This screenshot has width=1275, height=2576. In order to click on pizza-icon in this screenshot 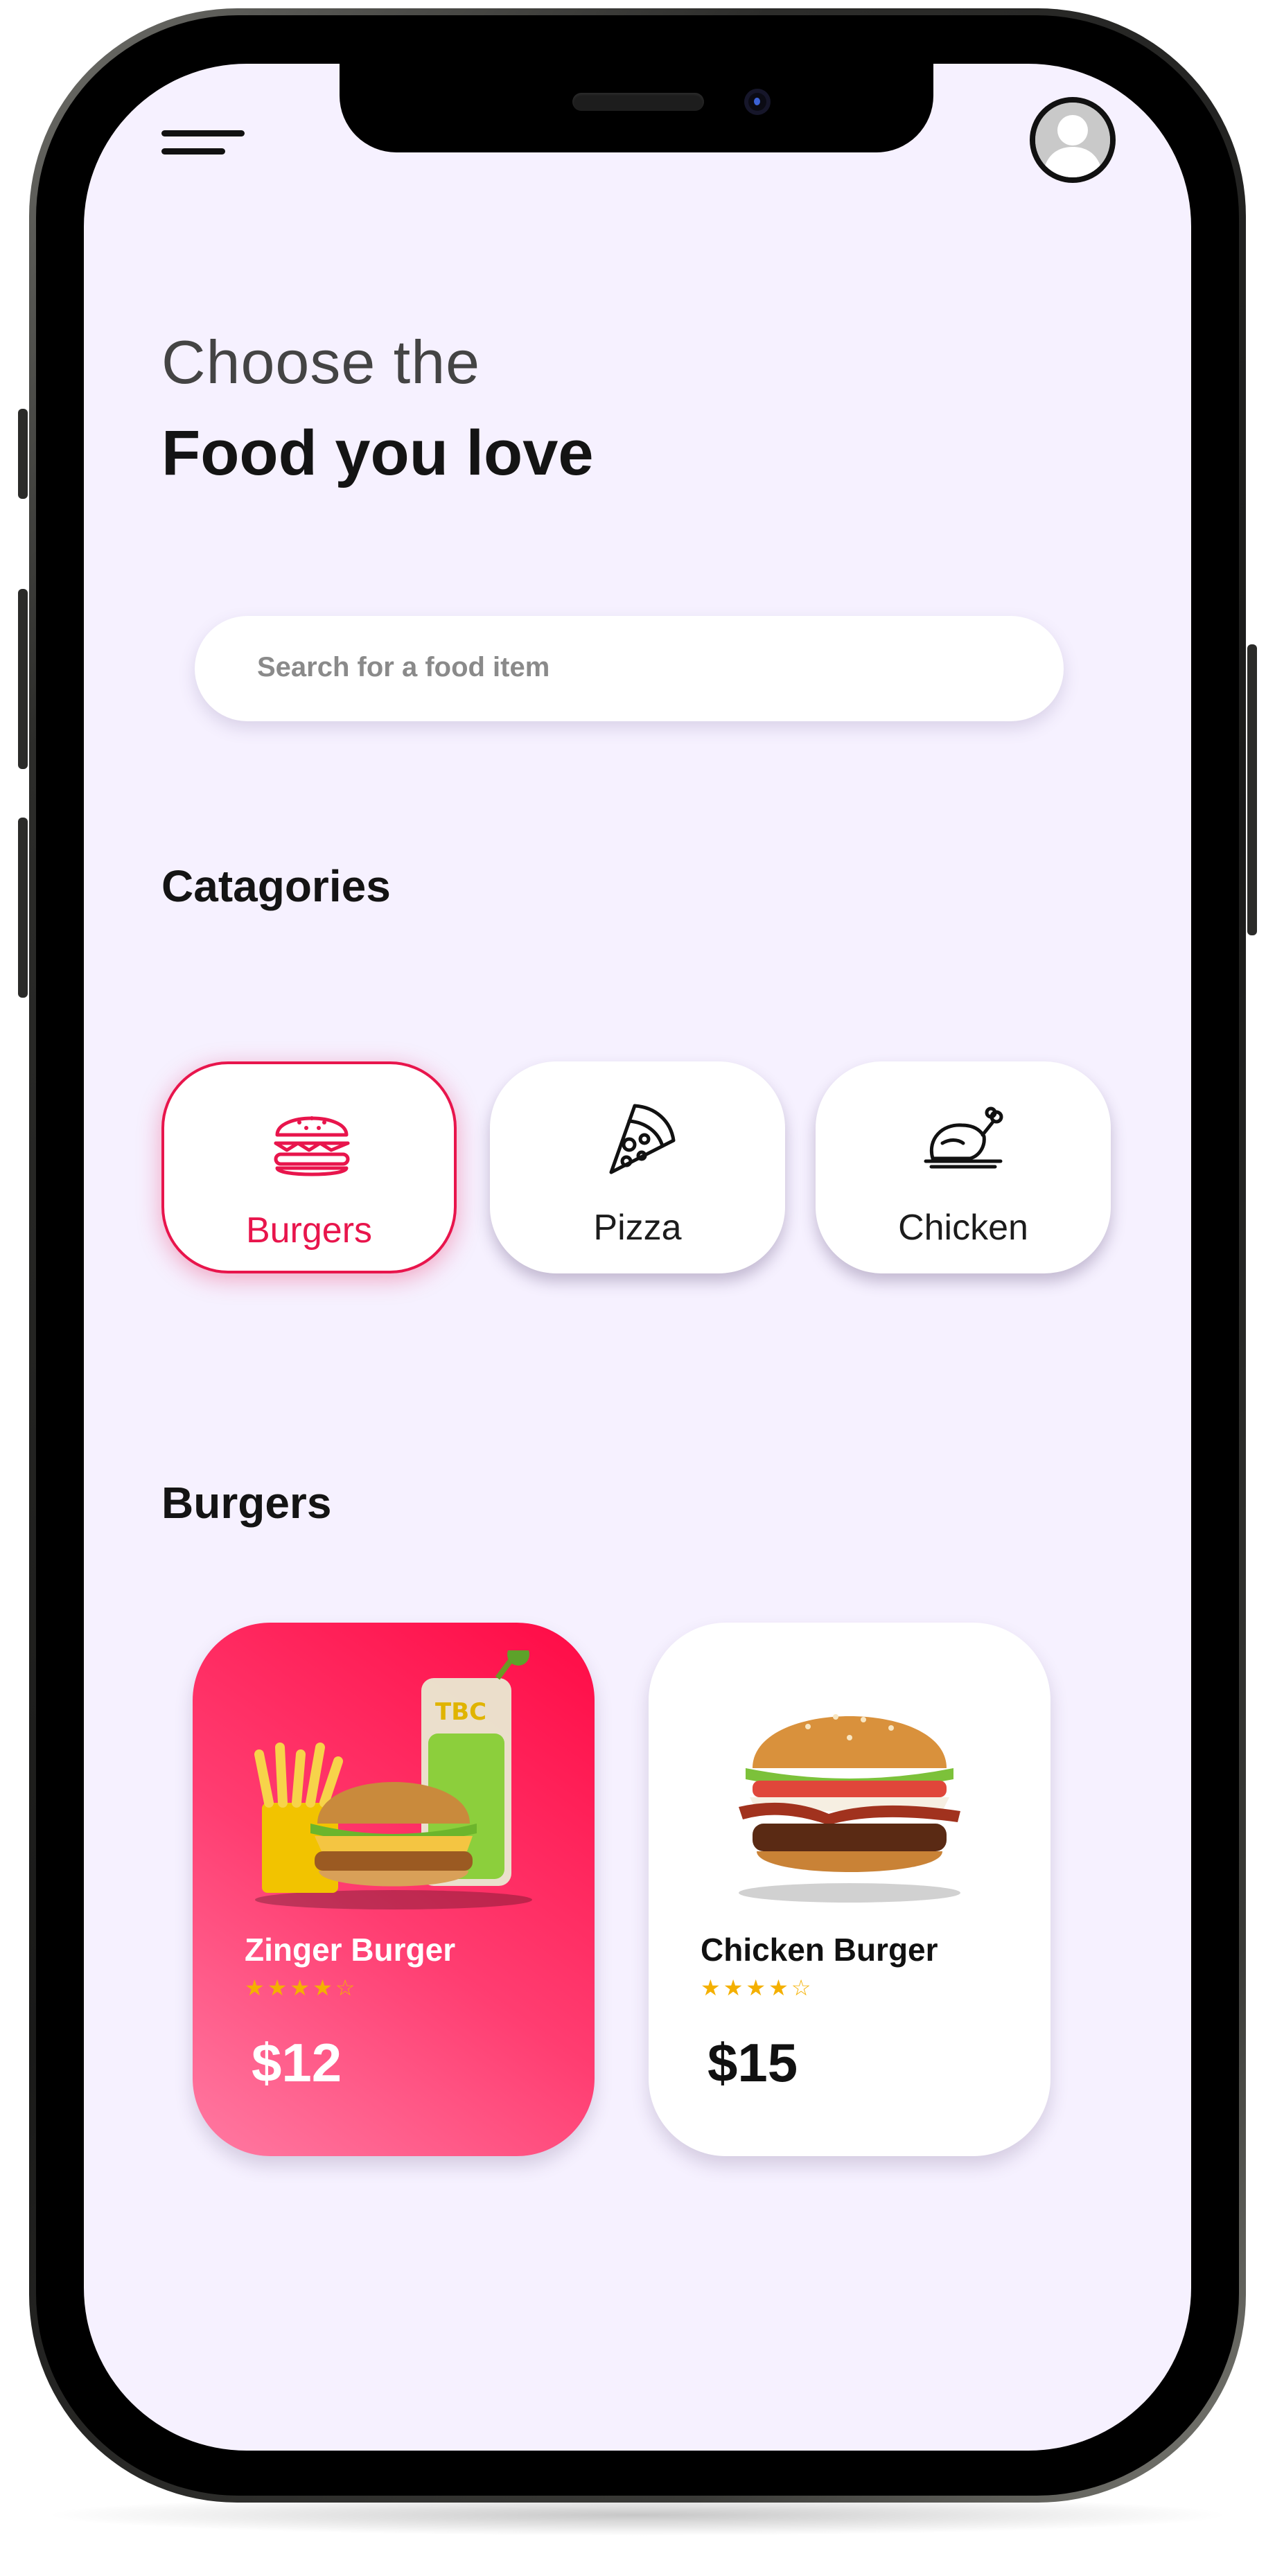, I will do `click(642, 1139)`.